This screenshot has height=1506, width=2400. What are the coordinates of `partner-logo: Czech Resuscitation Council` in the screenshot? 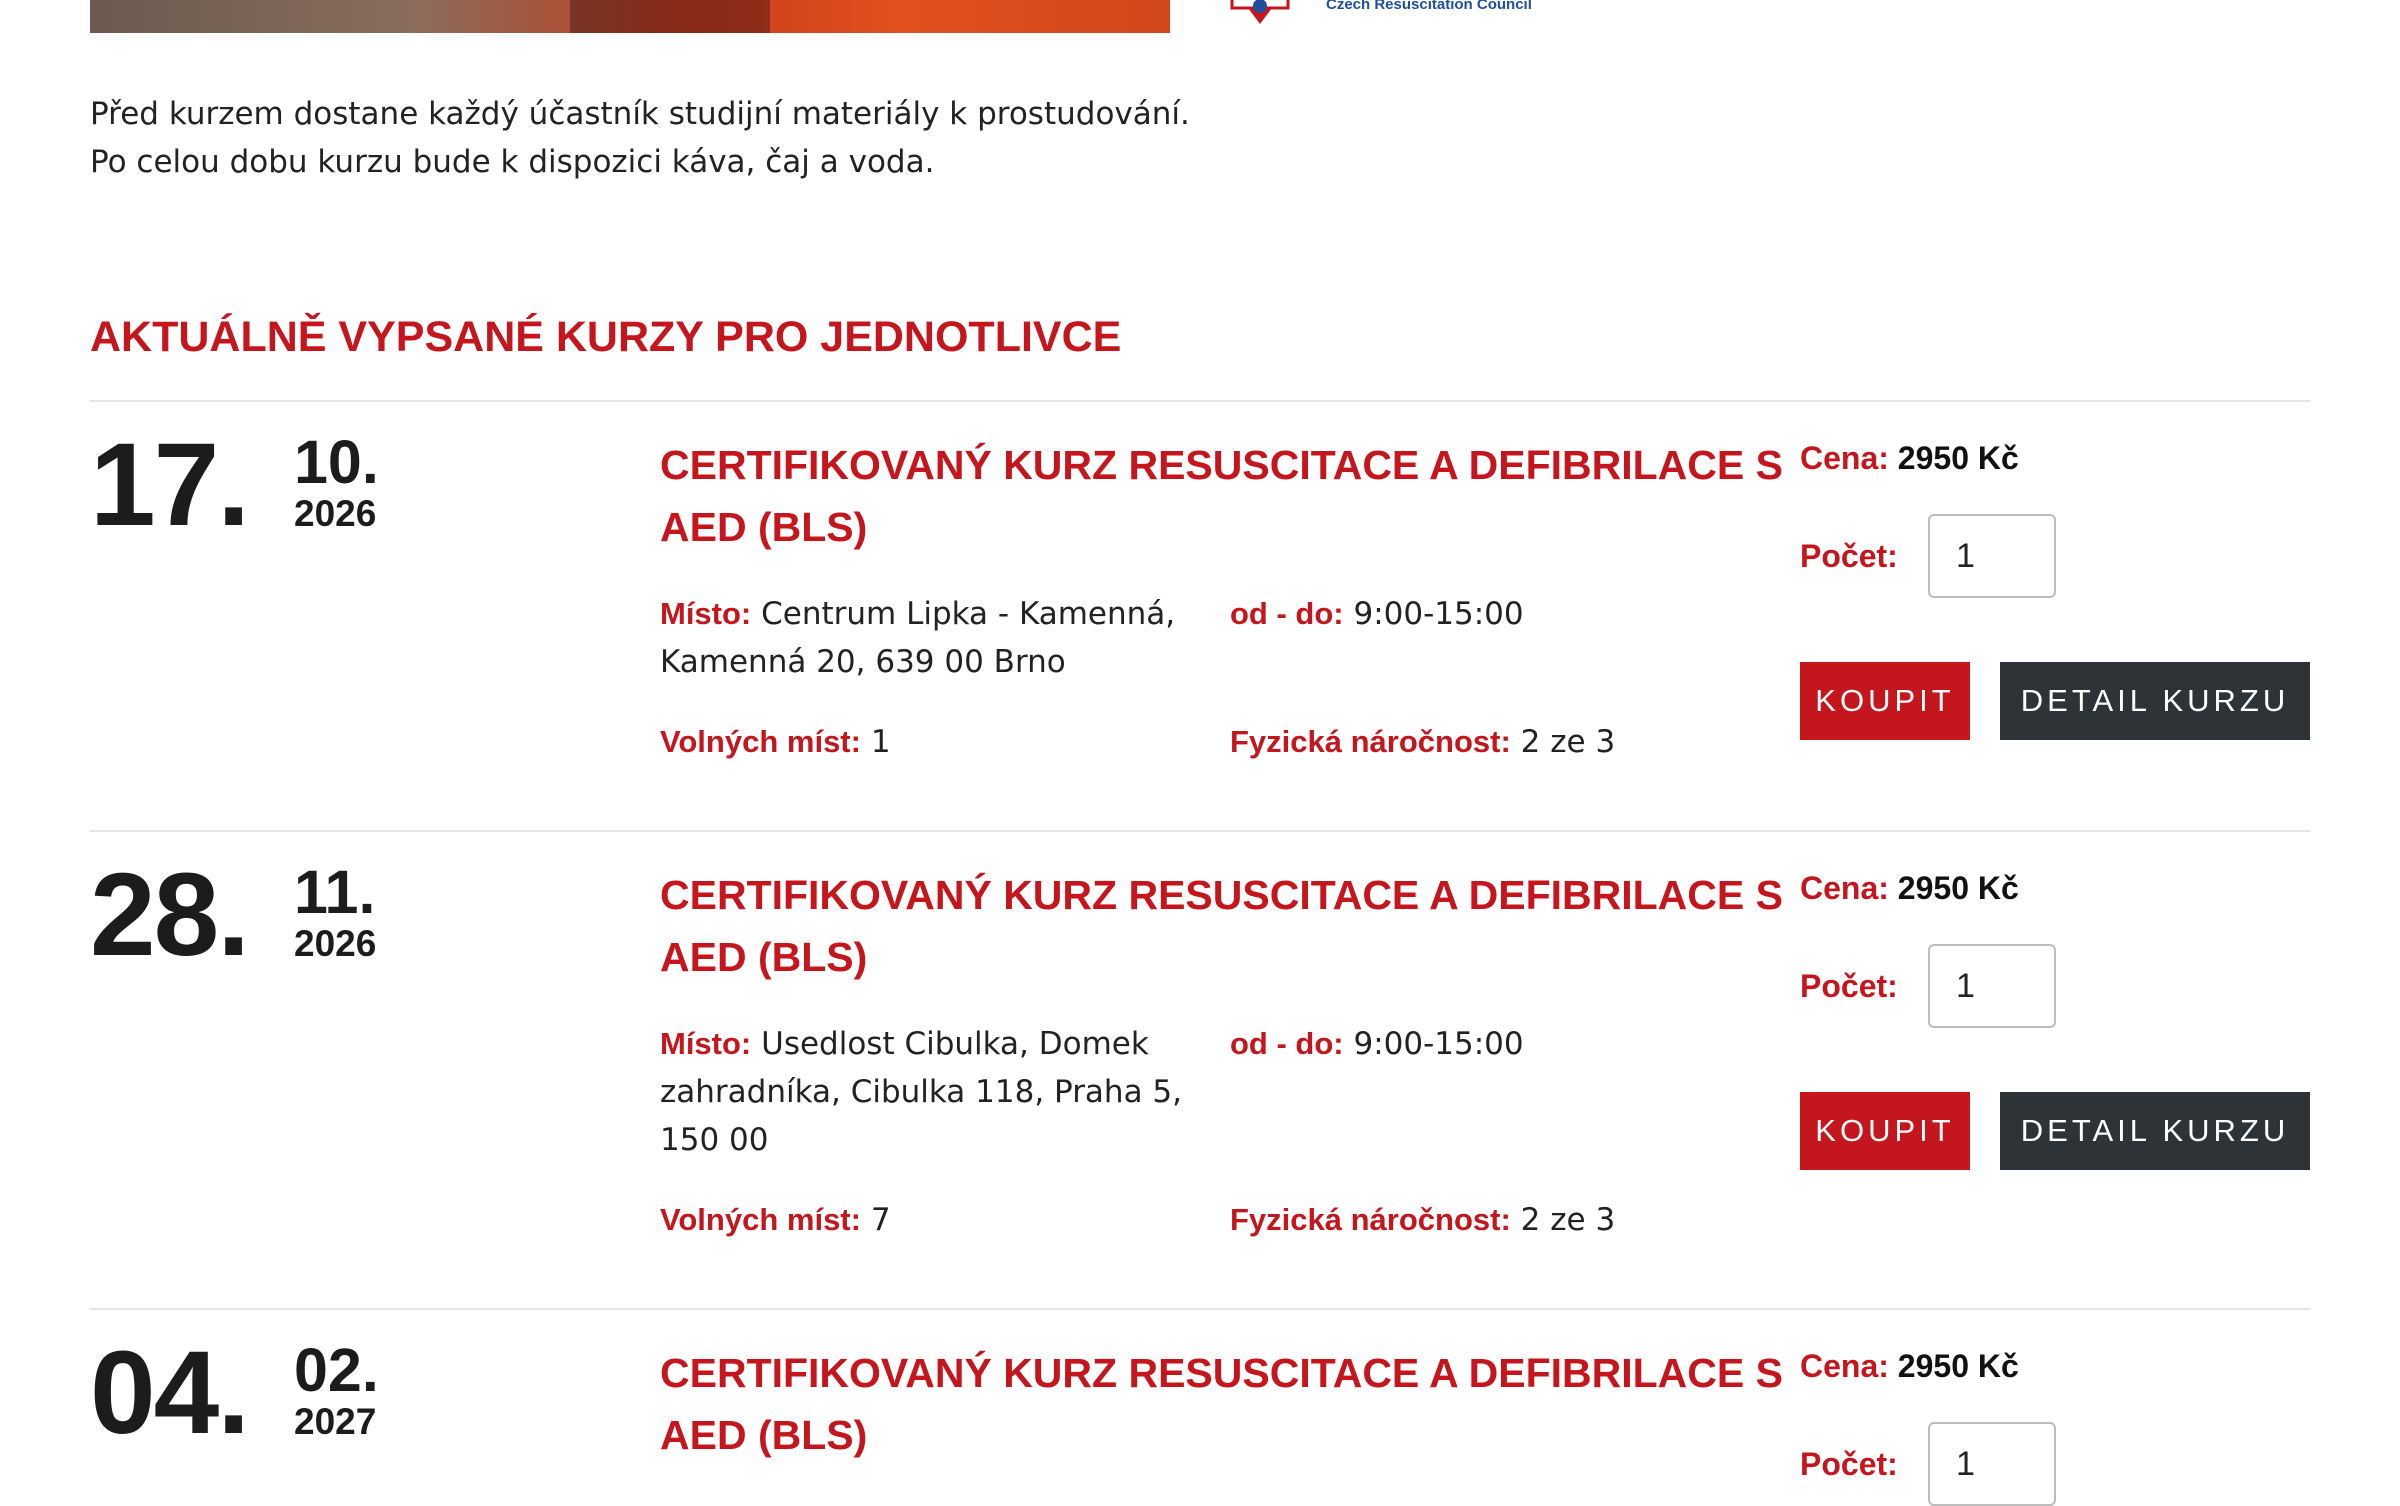 It's located at (1410, 15).